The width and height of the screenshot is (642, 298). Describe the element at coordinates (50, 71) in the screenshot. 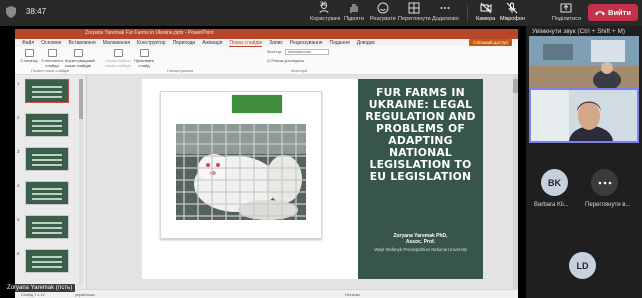

I see `ribbon-group-start: Почати показ слайдів` at that location.